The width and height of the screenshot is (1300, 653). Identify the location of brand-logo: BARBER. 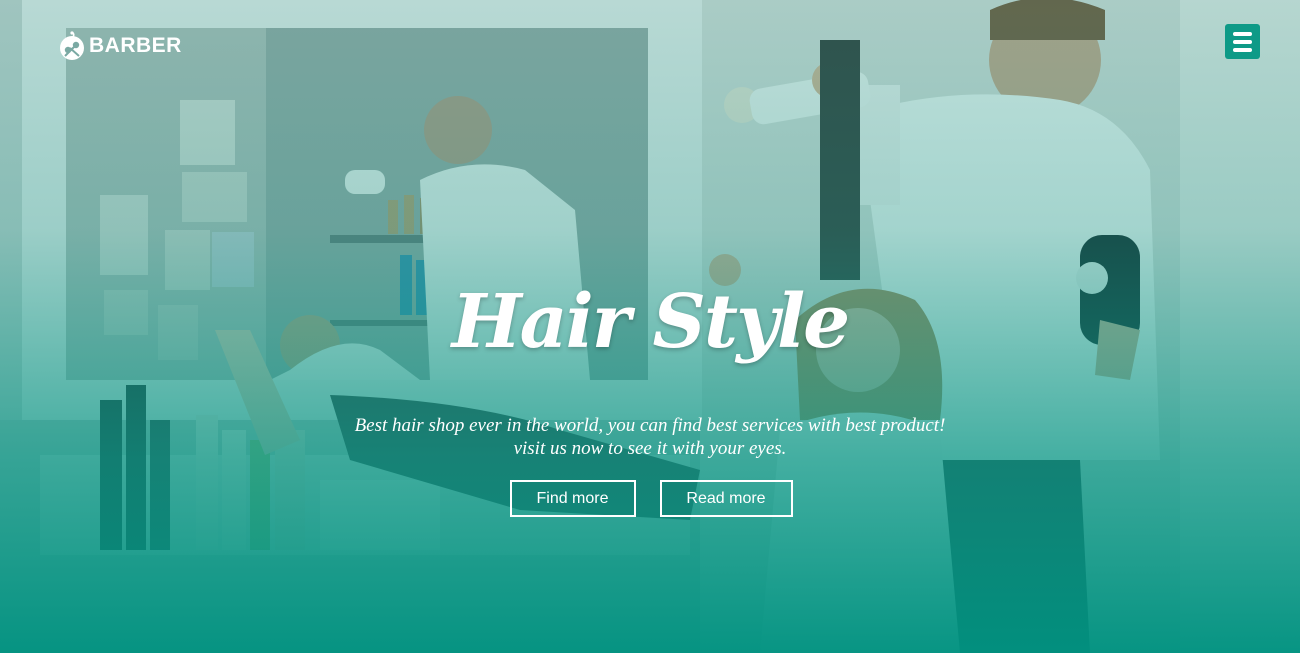
(119, 46).